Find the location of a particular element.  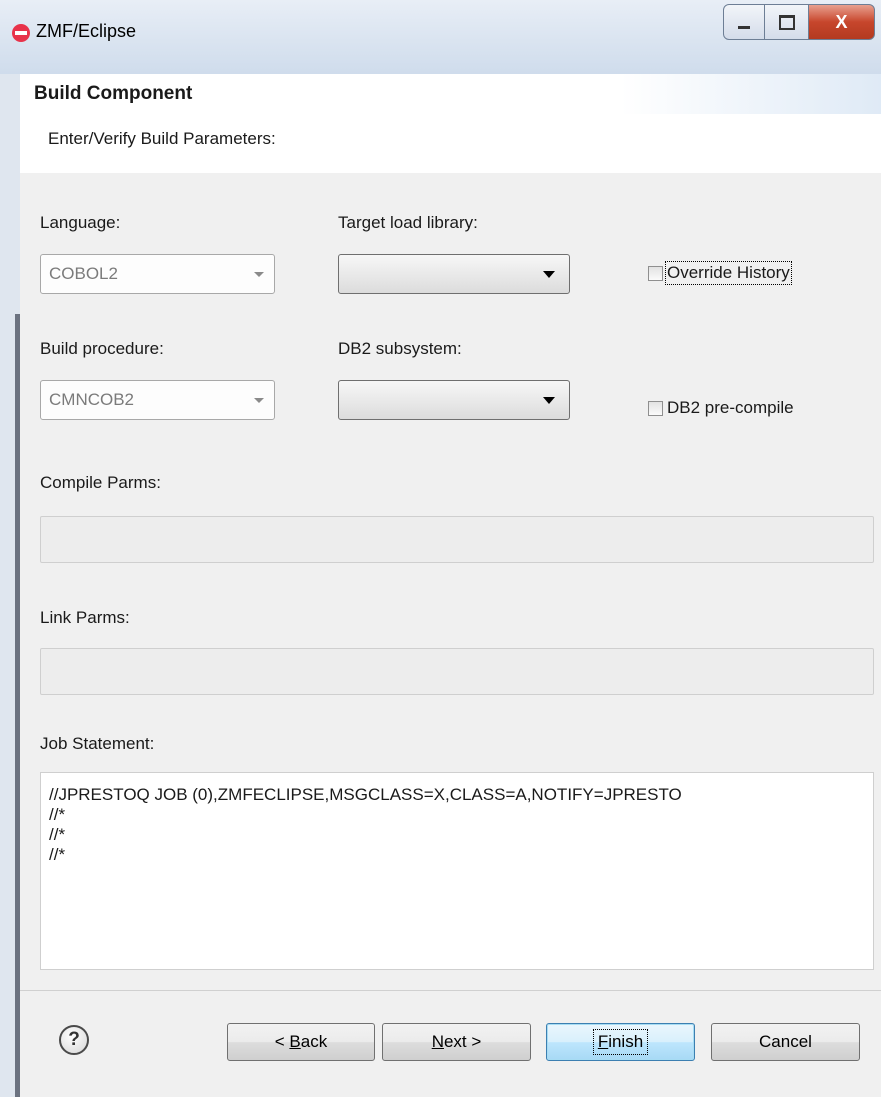

maximize-icon is located at coordinates (786, 22).